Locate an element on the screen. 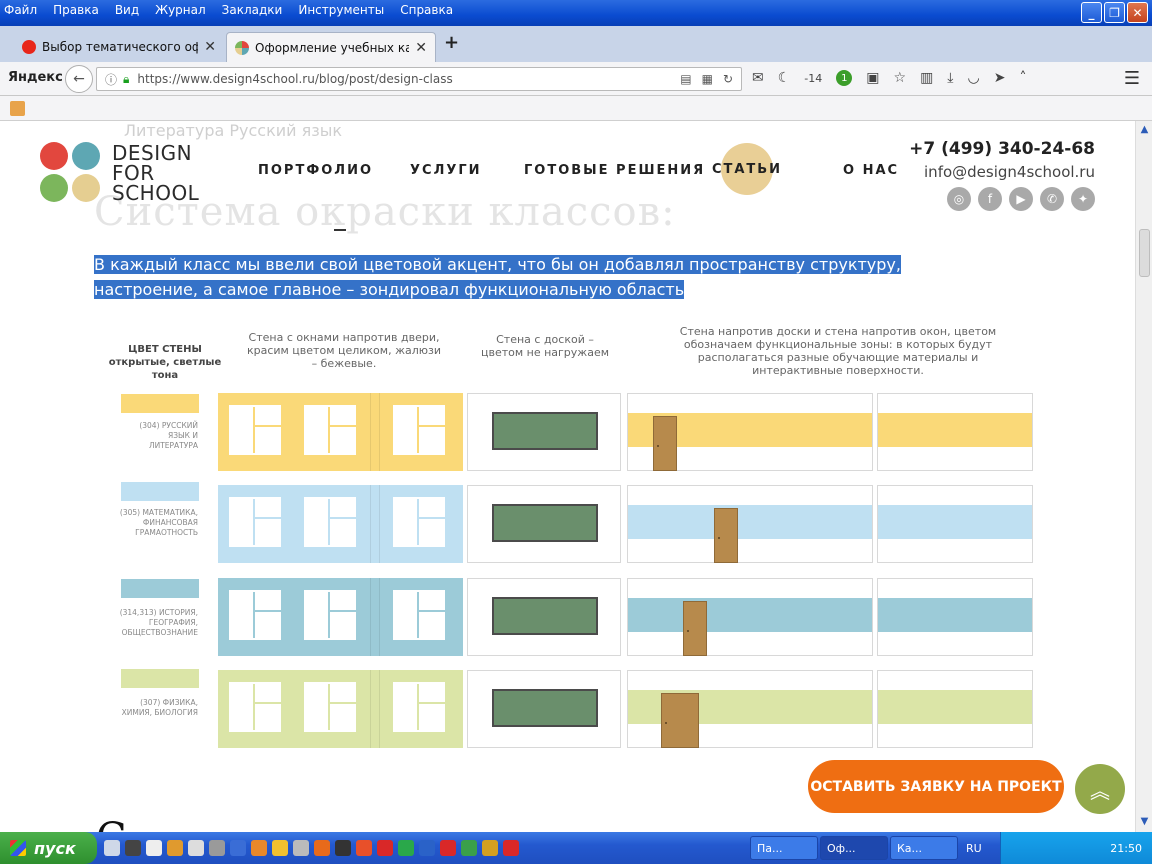  opera-icon is located at coordinates (385, 848).